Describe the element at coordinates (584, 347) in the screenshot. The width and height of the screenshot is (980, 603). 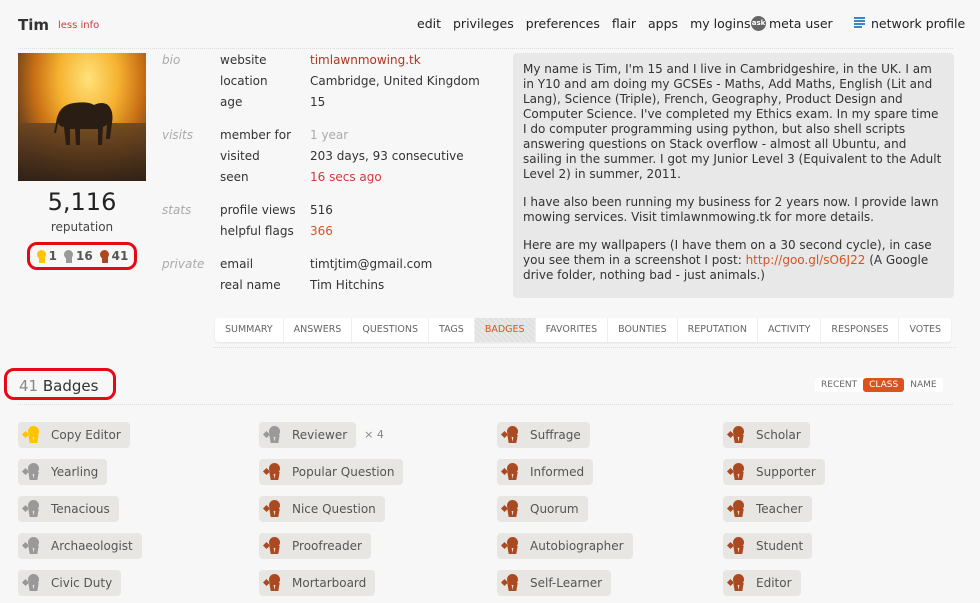
I see `tabs-divider` at that location.